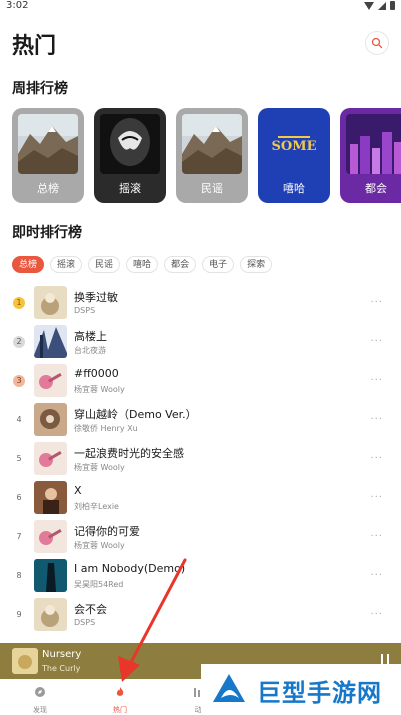  I want to click on city-art, so click(373, 144).